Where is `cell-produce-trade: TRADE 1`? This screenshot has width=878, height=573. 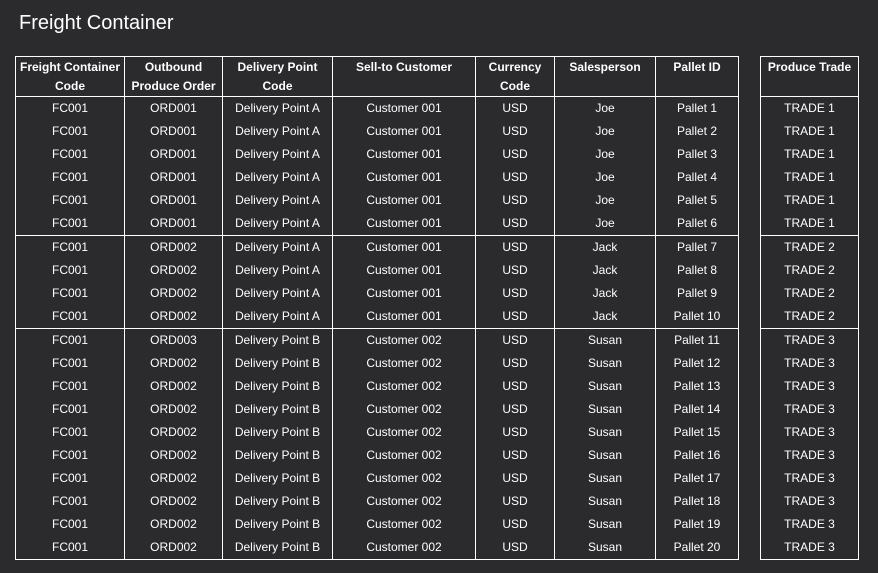
cell-produce-trade: TRADE 1 is located at coordinates (809, 224).